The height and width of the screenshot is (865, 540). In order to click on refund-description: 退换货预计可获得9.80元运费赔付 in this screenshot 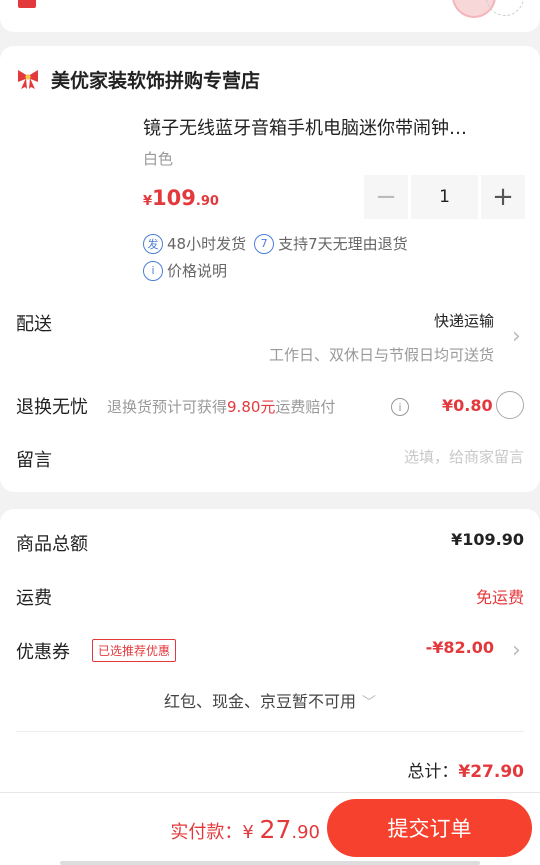, I will do `click(221, 407)`.